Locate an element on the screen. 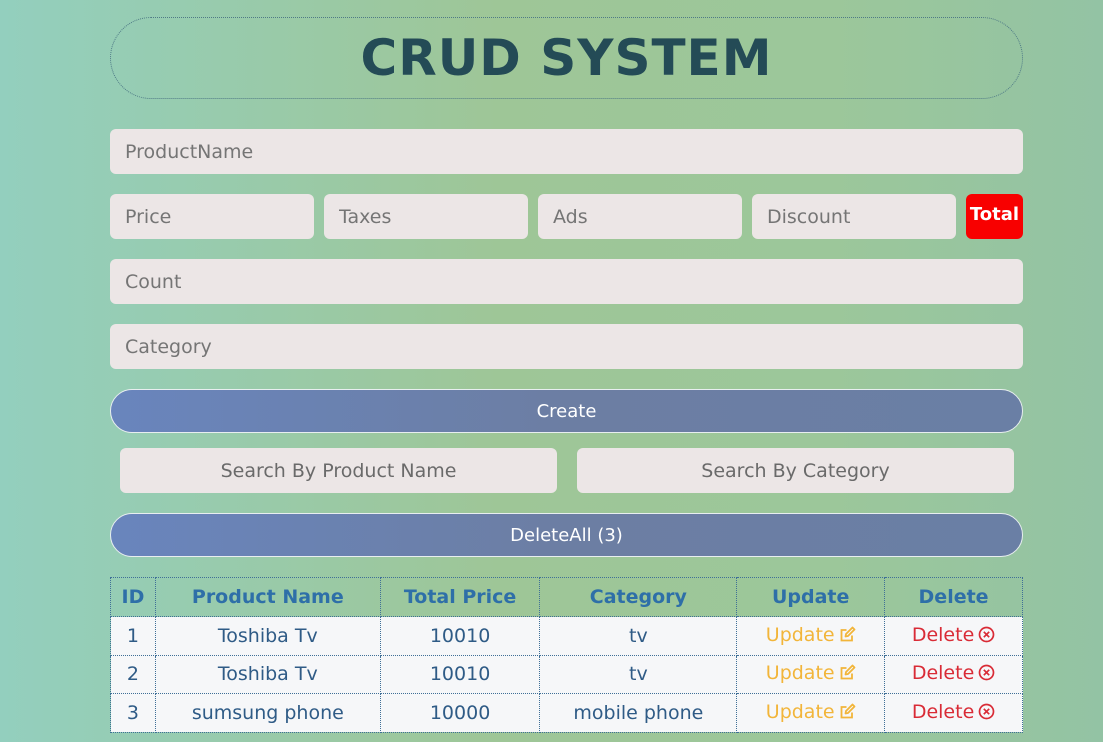 Image resolution: width=1103 pixels, height=742 pixels. table-row: 2 Toshiba Tv 10010 tv Update Delete is located at coordinates (566, 674).